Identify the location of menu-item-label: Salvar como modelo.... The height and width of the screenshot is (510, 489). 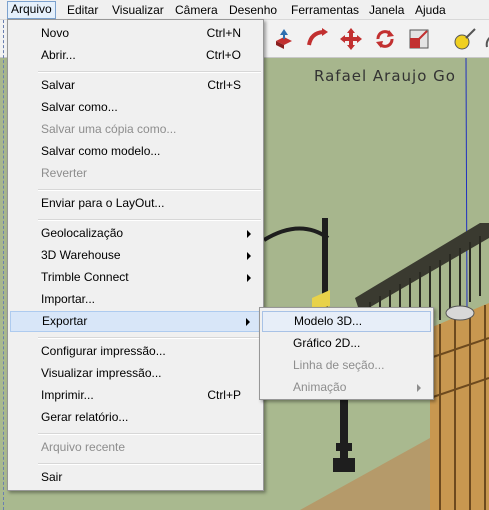
(101, 151).